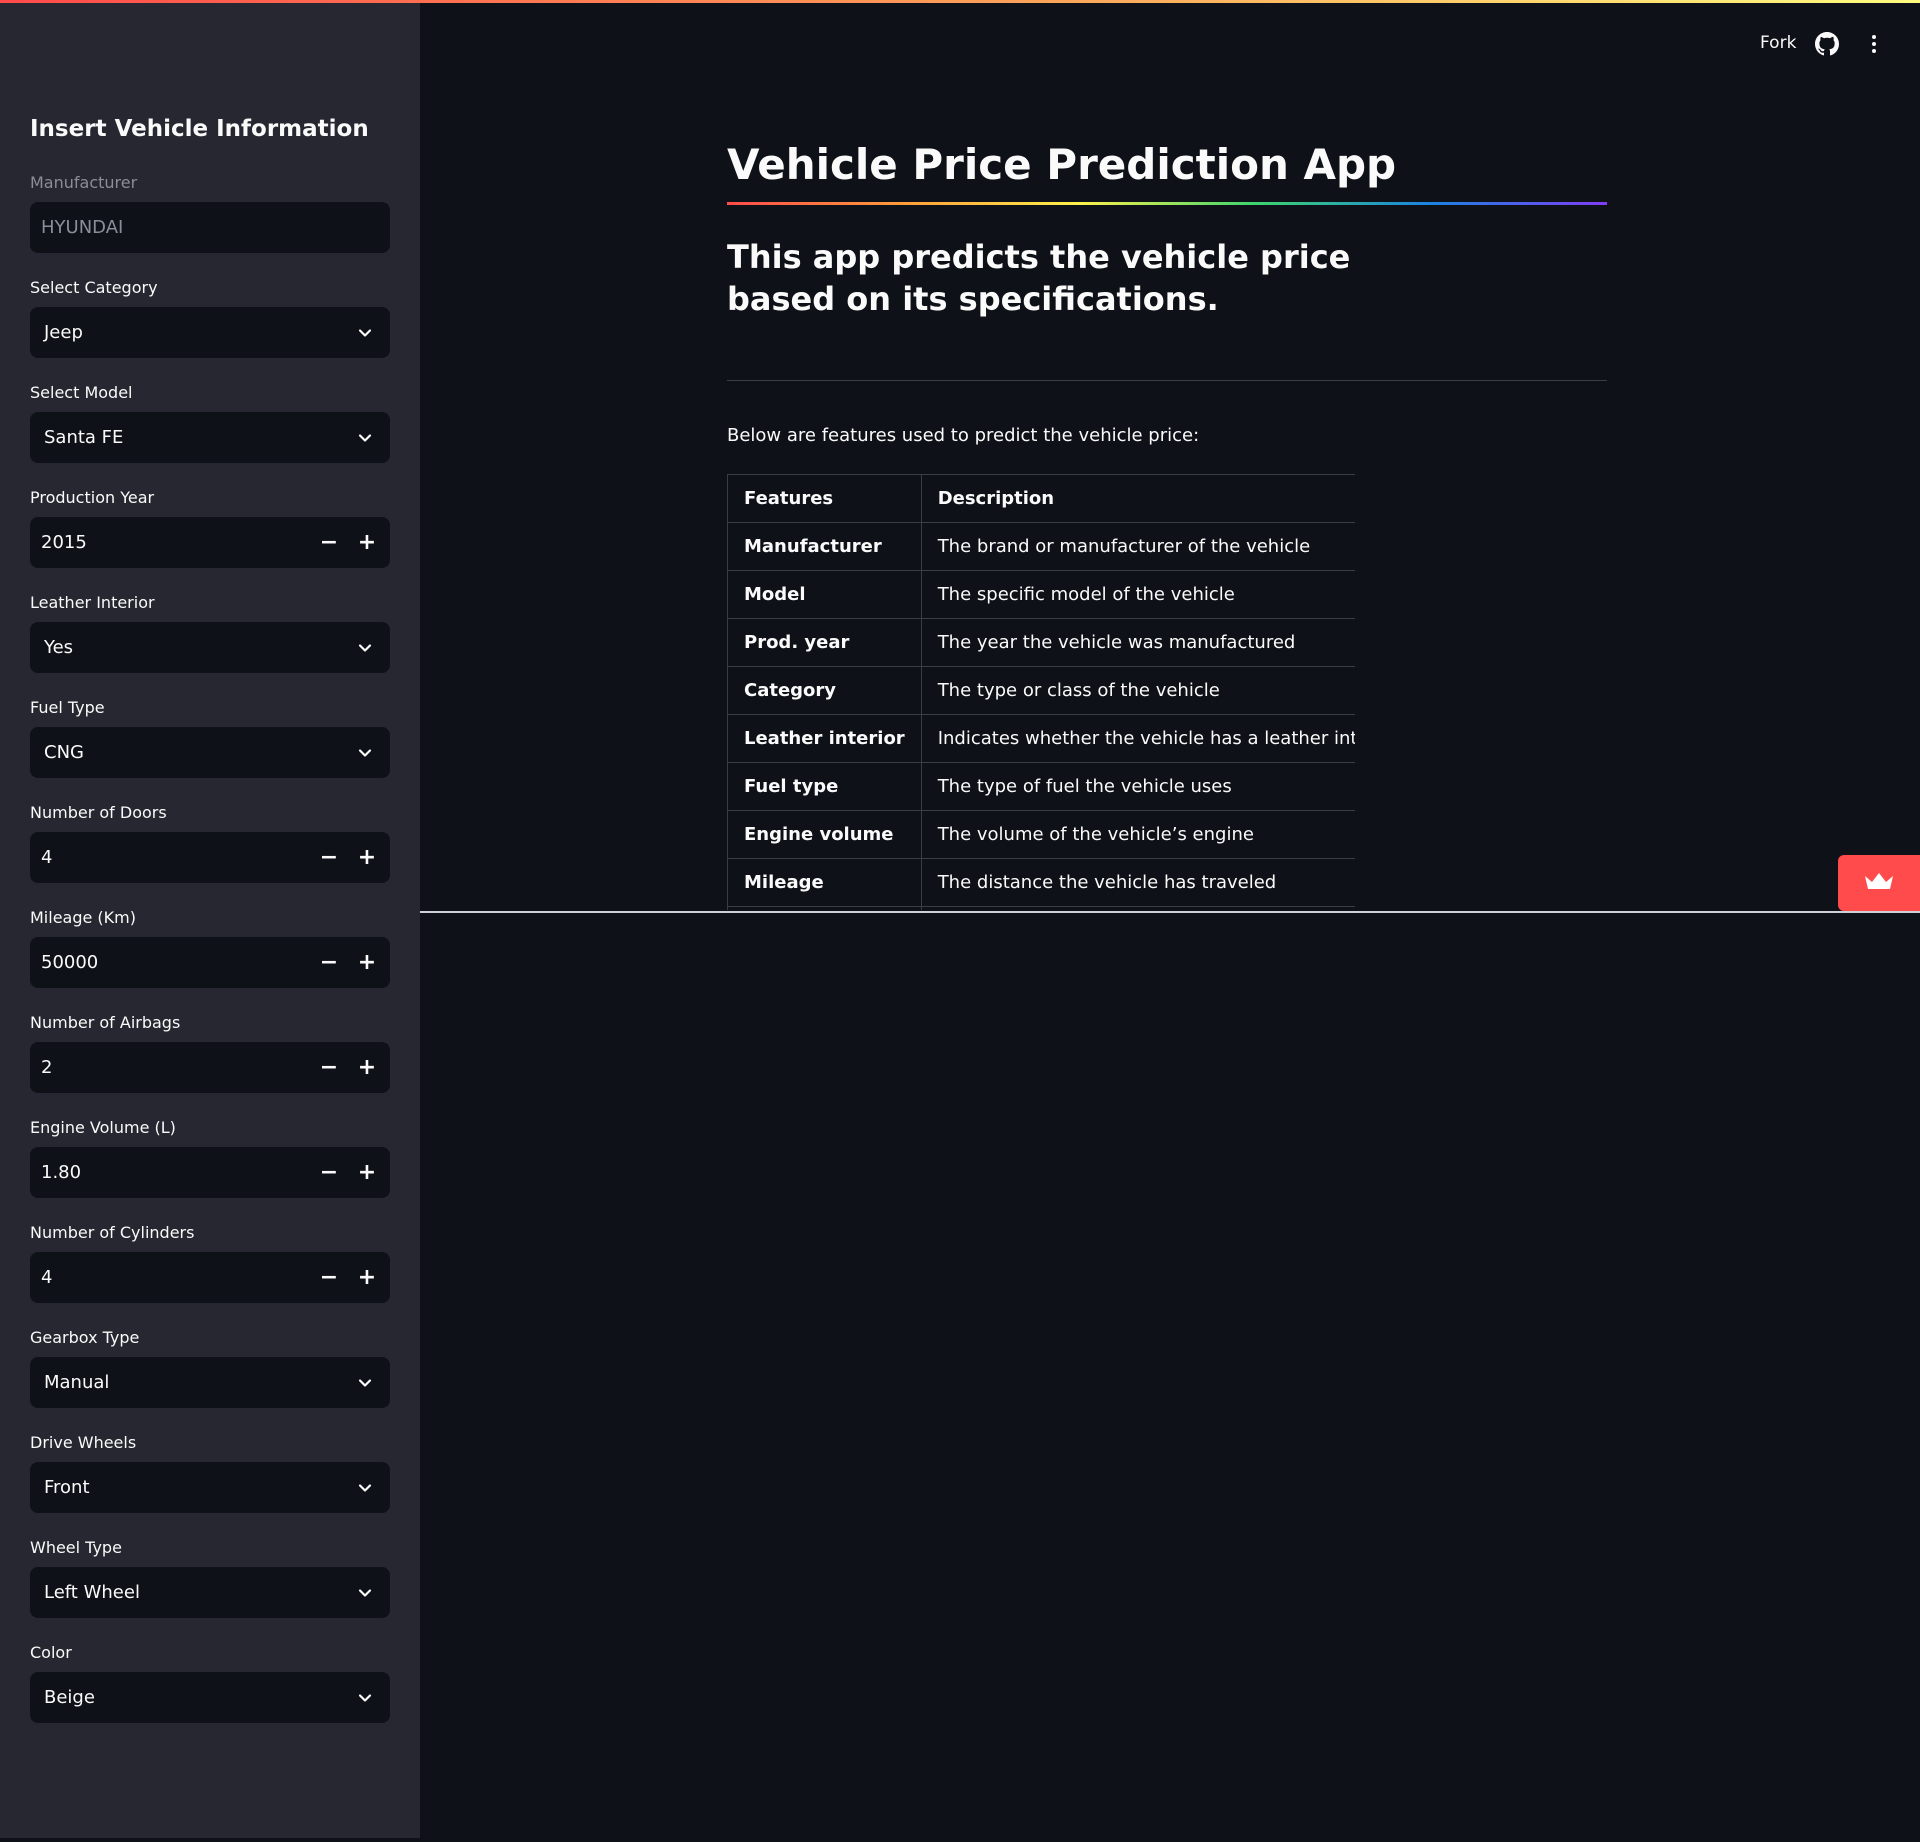 This screenshot has width=1920, height=1842. I want to click on description-cell: The volume of the vehicle’s engine, so click(1137, 834).